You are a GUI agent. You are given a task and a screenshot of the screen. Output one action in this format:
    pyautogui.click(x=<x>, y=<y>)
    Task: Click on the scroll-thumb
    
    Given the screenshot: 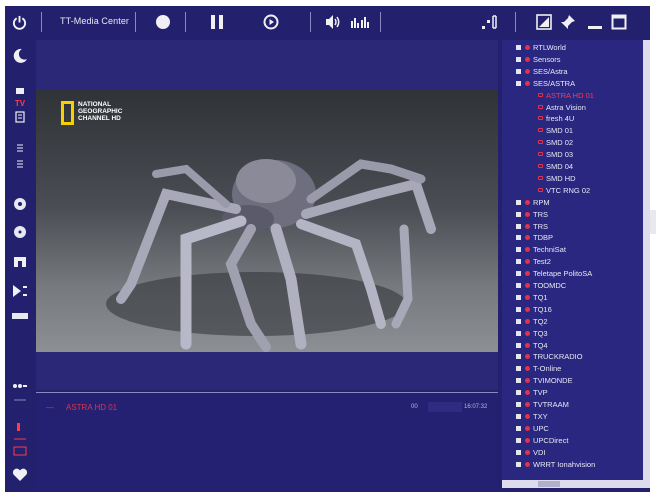 What is the action you would take?
    pyautogui.click(x=549, y=484)
    